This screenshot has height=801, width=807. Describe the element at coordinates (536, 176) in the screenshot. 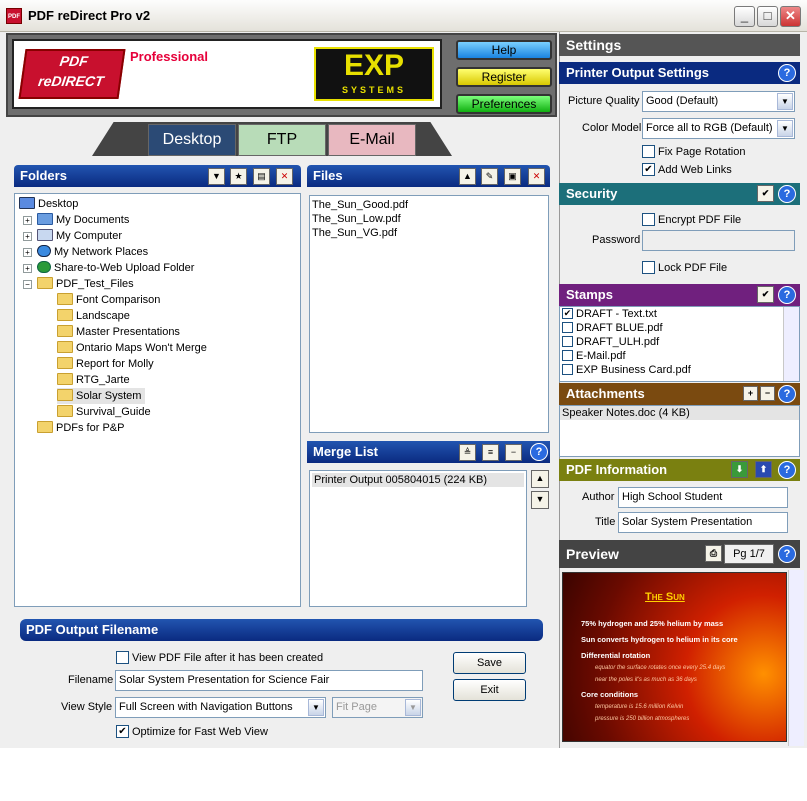

I see `delete-file-icon: ✕` at that location.